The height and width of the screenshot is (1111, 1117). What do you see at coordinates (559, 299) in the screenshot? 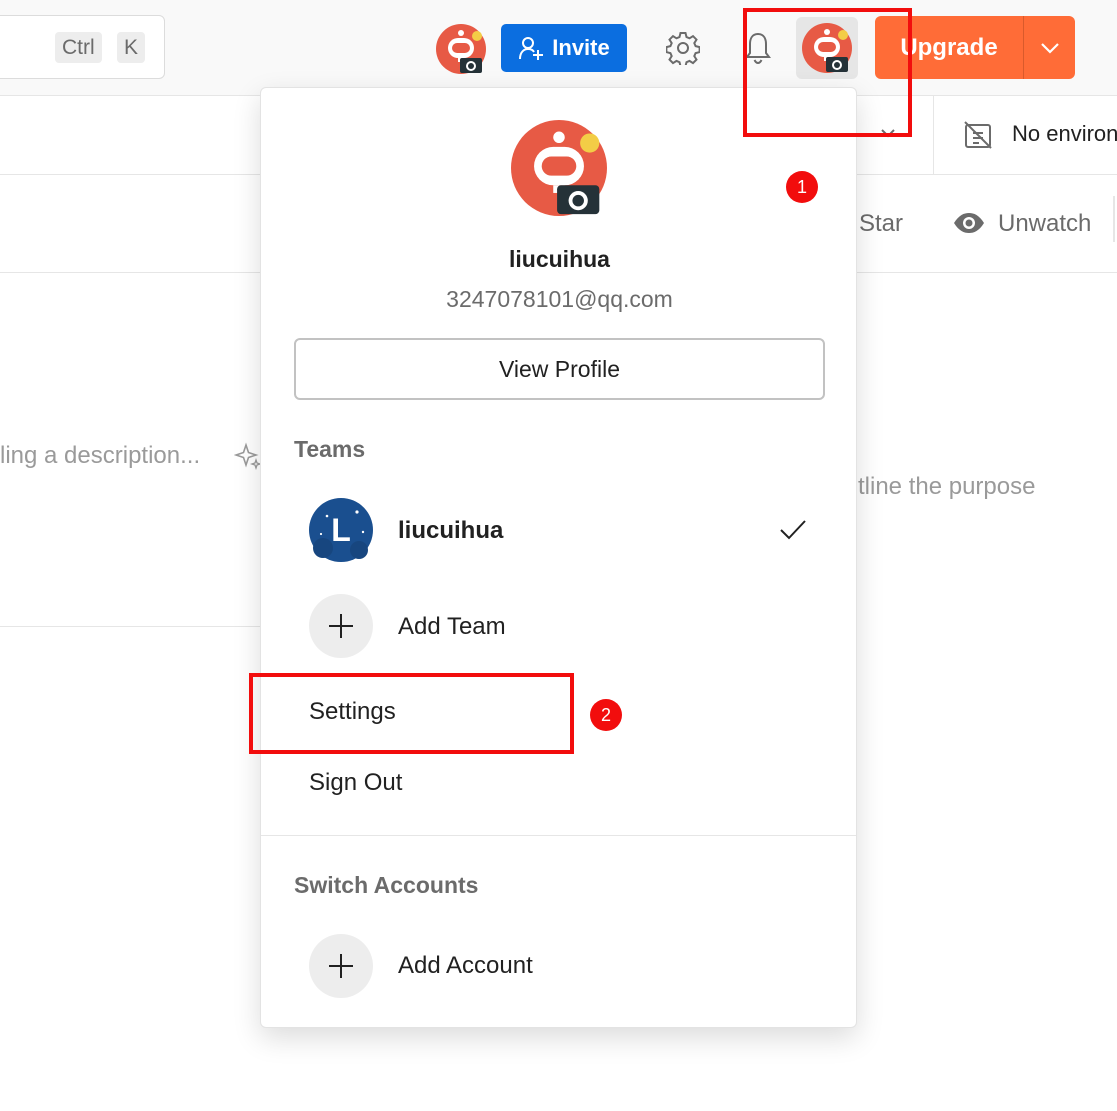
I see `profile-email: 3247078101@qq.com` at bounding box center [559, 299].